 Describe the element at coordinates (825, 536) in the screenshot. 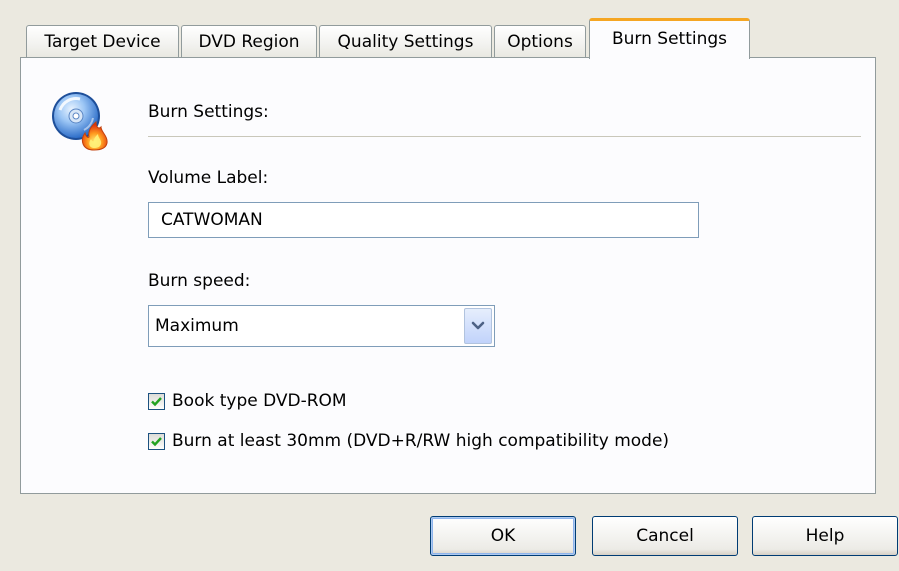

I see `help-button: Help` at that location.